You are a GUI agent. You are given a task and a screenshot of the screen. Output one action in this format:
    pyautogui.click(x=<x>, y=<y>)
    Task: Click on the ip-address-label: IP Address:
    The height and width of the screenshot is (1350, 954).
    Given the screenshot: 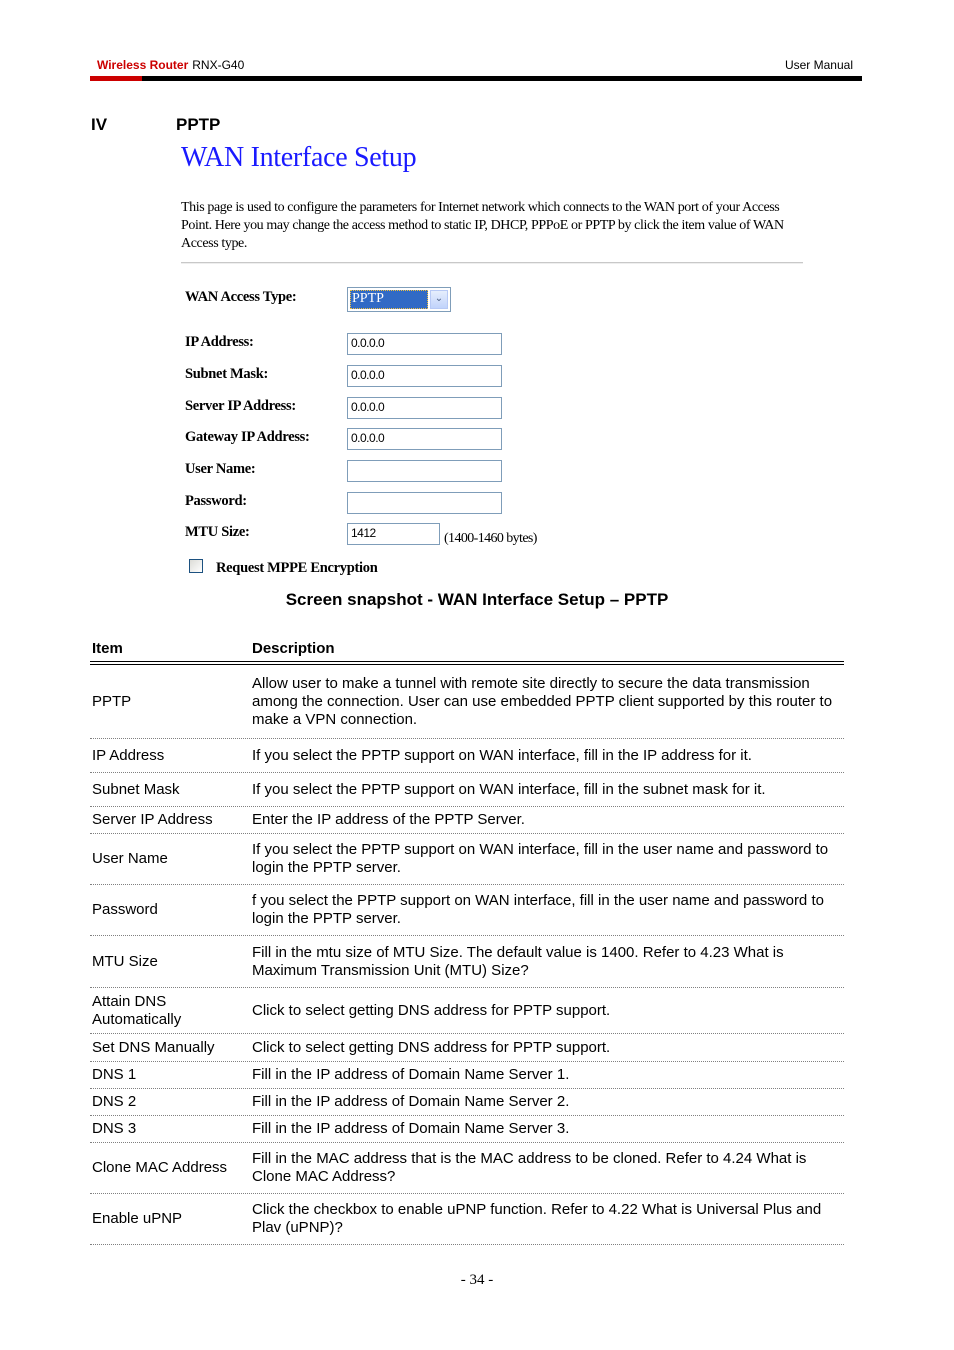 What is the action you would take?
    pyautogui.click(x=219, y=342)
    